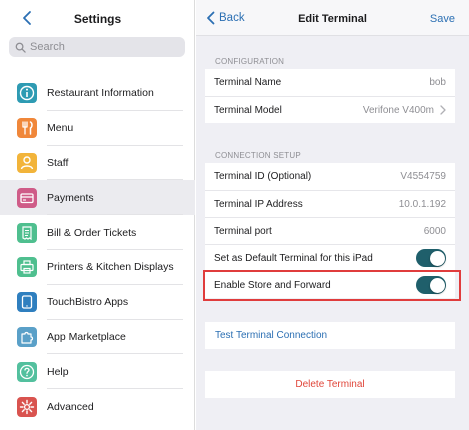  What do you see at coordinates (293, 258) in the screenshot?
I see `default-terminal-label: Set as Default Terminal for this iPad` at bounding box center [293, 258].